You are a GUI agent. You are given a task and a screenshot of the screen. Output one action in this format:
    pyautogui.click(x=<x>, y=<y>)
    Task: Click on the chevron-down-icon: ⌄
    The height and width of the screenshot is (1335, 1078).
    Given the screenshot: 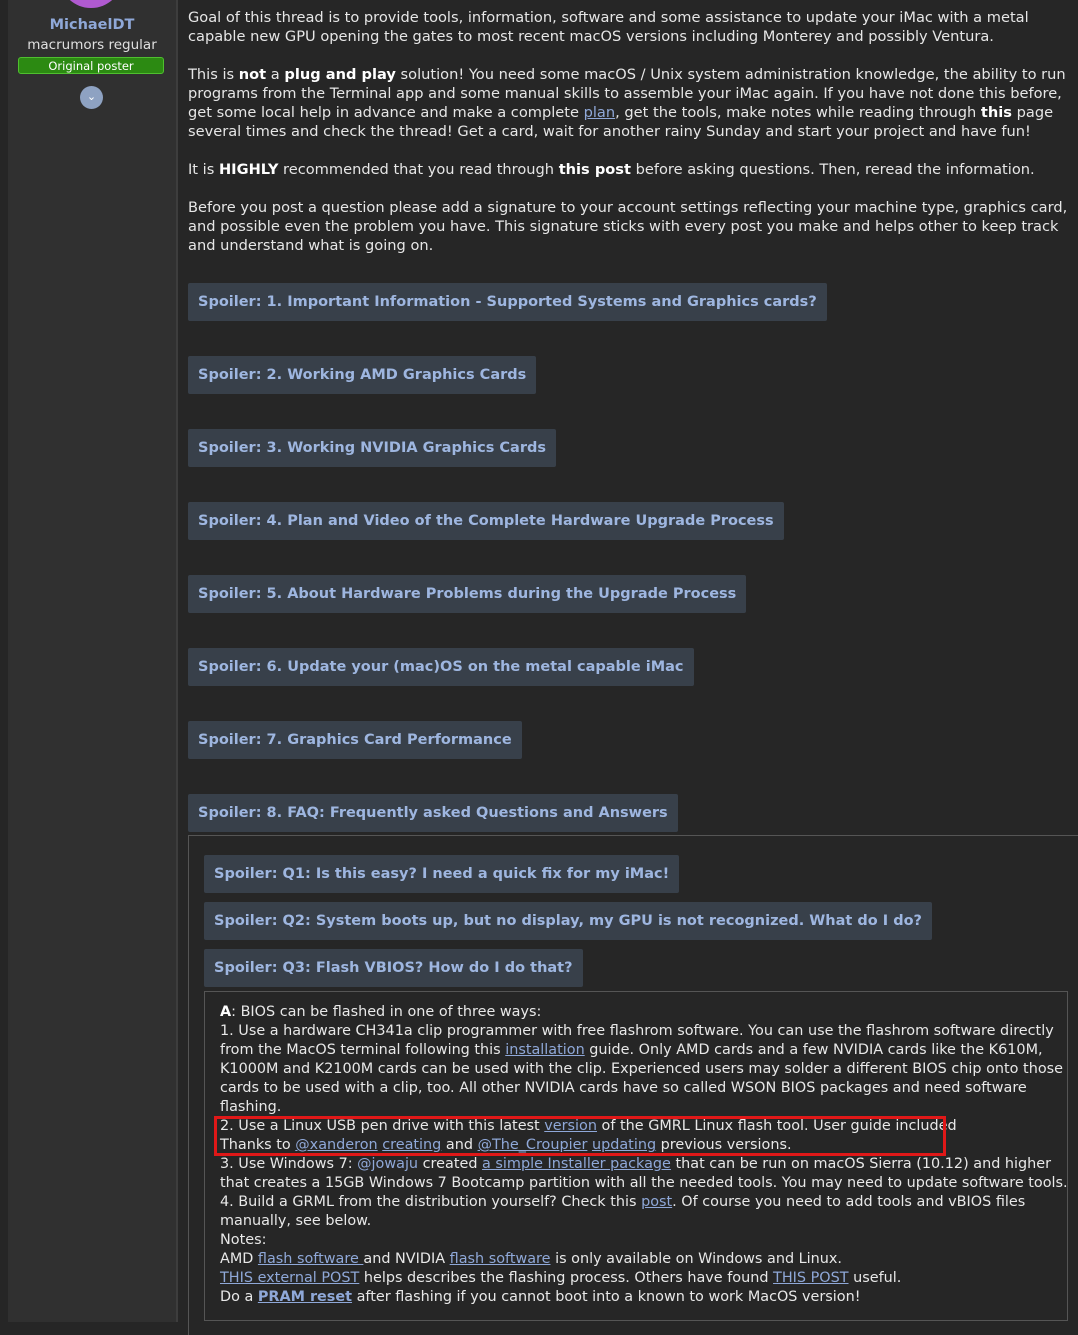 What is the action you would take?
    pyautogui.click(x=91, y=96)
    